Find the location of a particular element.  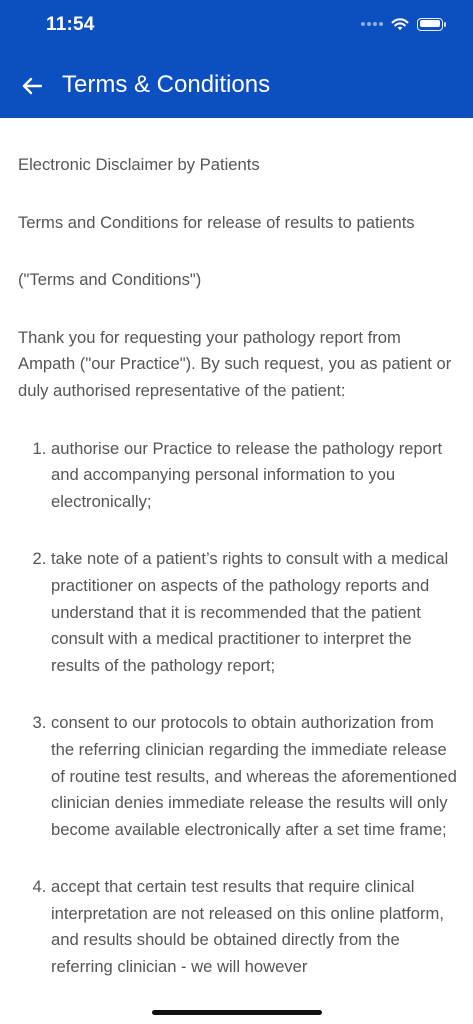

battery-icon is located at coordinates (431, 24).